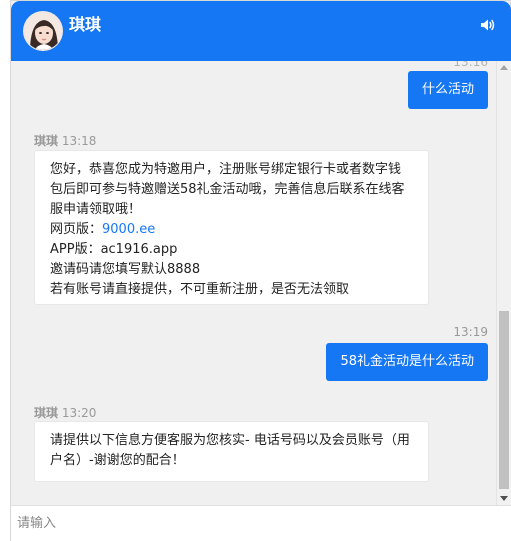 Image resolution: width=511 pixels, height=541 pixels. What do you see at coordinates (230, 440) in the screenshot?
I see `message-line: 请提供以下信息方便客服为您核实- 电话号码以及会员账号（用` at bounding box center [230, 440].